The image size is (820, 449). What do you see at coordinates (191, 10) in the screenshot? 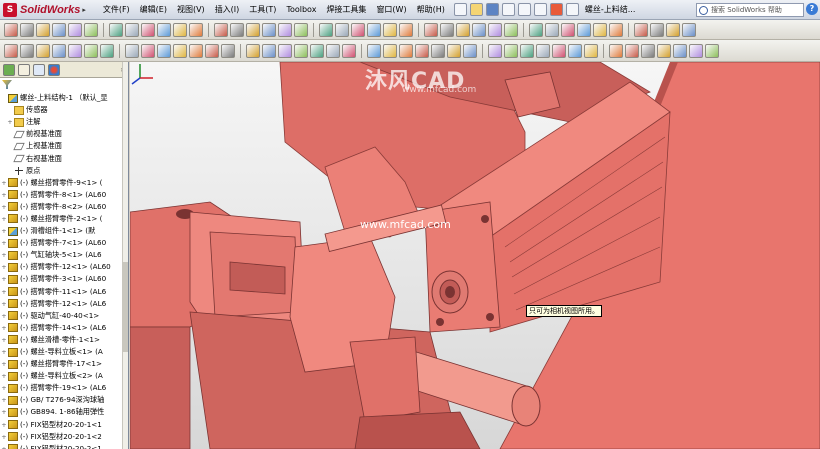
I see `menu-item-2: 视图(V)` at bounding box center [191, 10].